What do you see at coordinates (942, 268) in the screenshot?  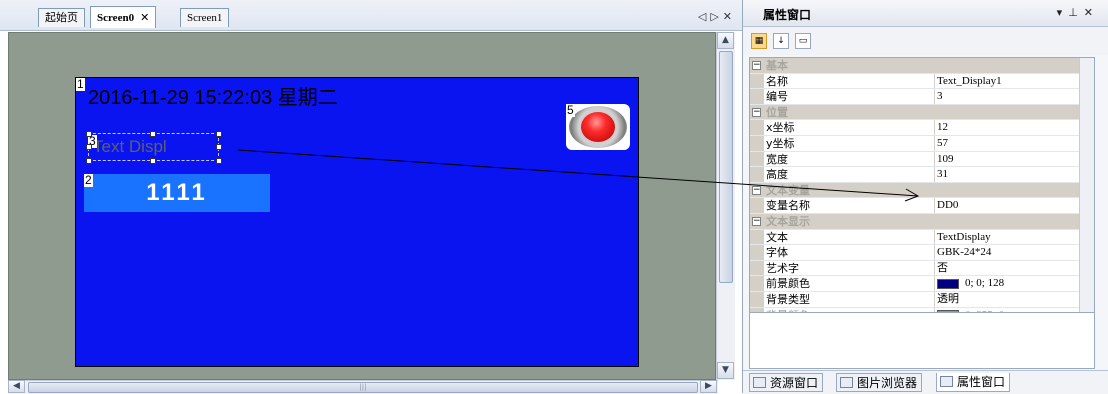 I see `property-value: 否` at bounding box center [942, 268].